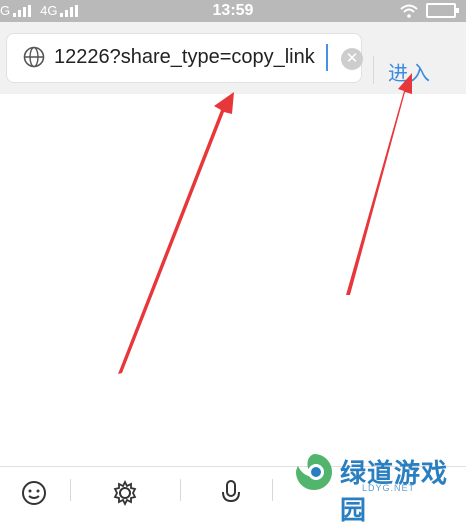 Image resolution: width=466 pixels, height=527 pixels. Describe the element at coordinates (314, 472) in the screenshot. I see `watermark-logo` at that location.